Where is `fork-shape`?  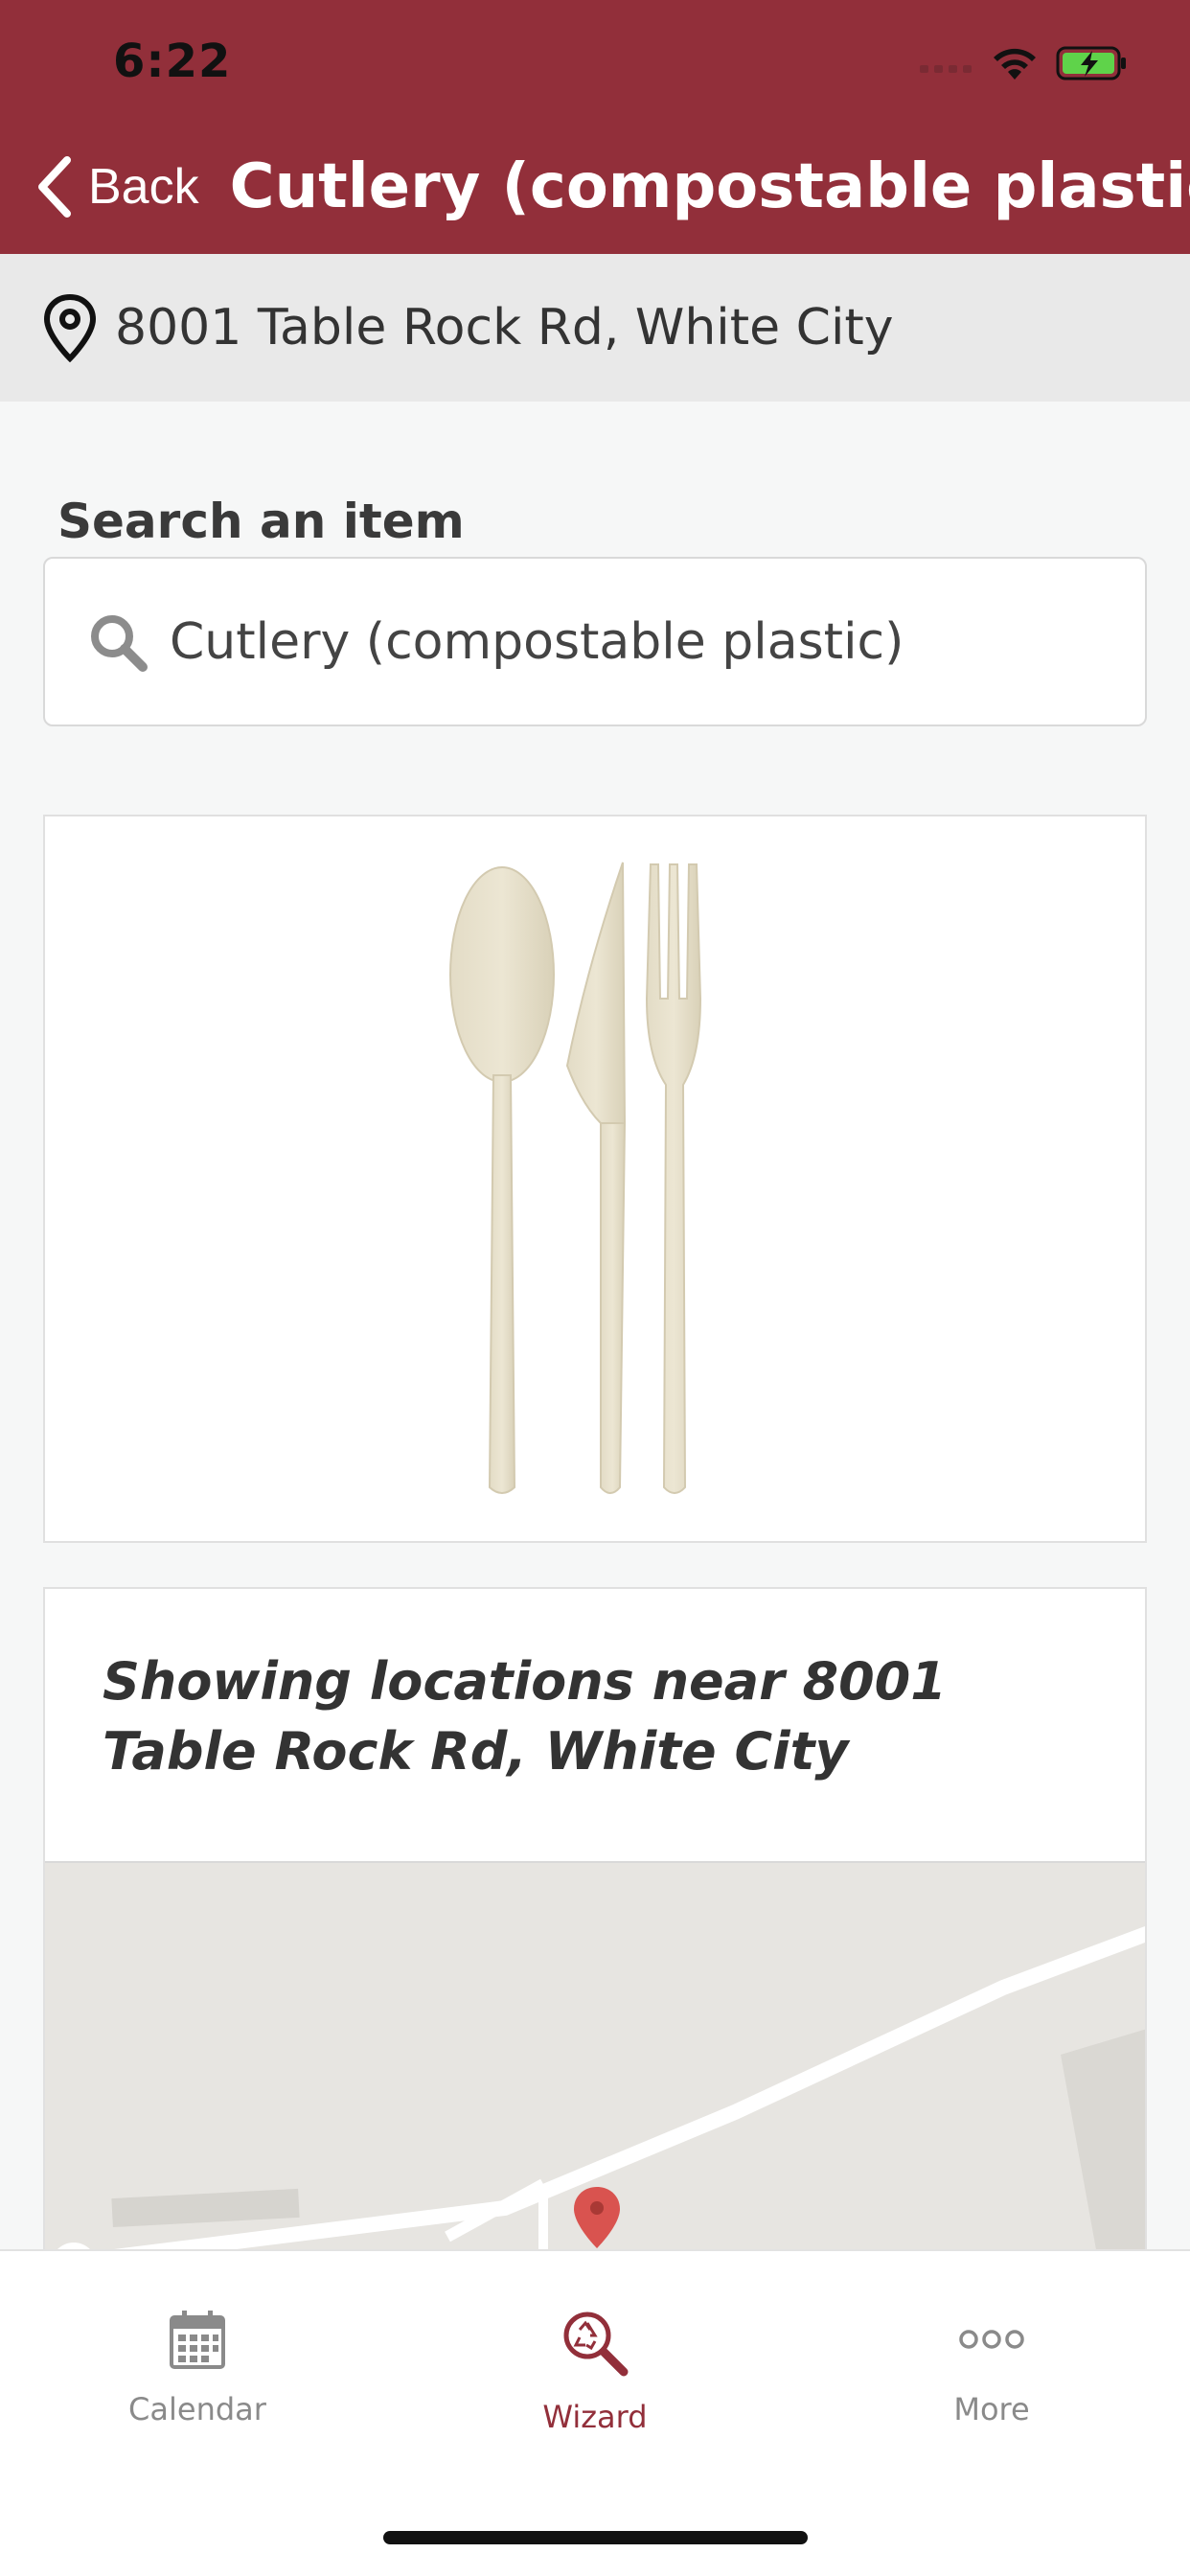
fork-shape is located at coordinates (673, 1178).